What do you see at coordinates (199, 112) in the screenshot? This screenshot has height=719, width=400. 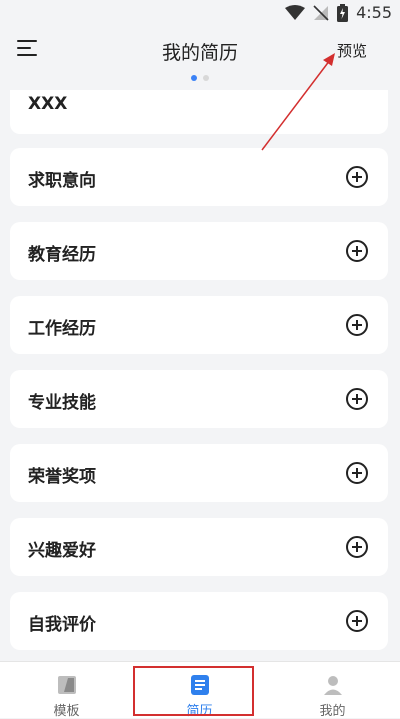 I see `personal-info-card: XXX` at bounding box center [199, 112].